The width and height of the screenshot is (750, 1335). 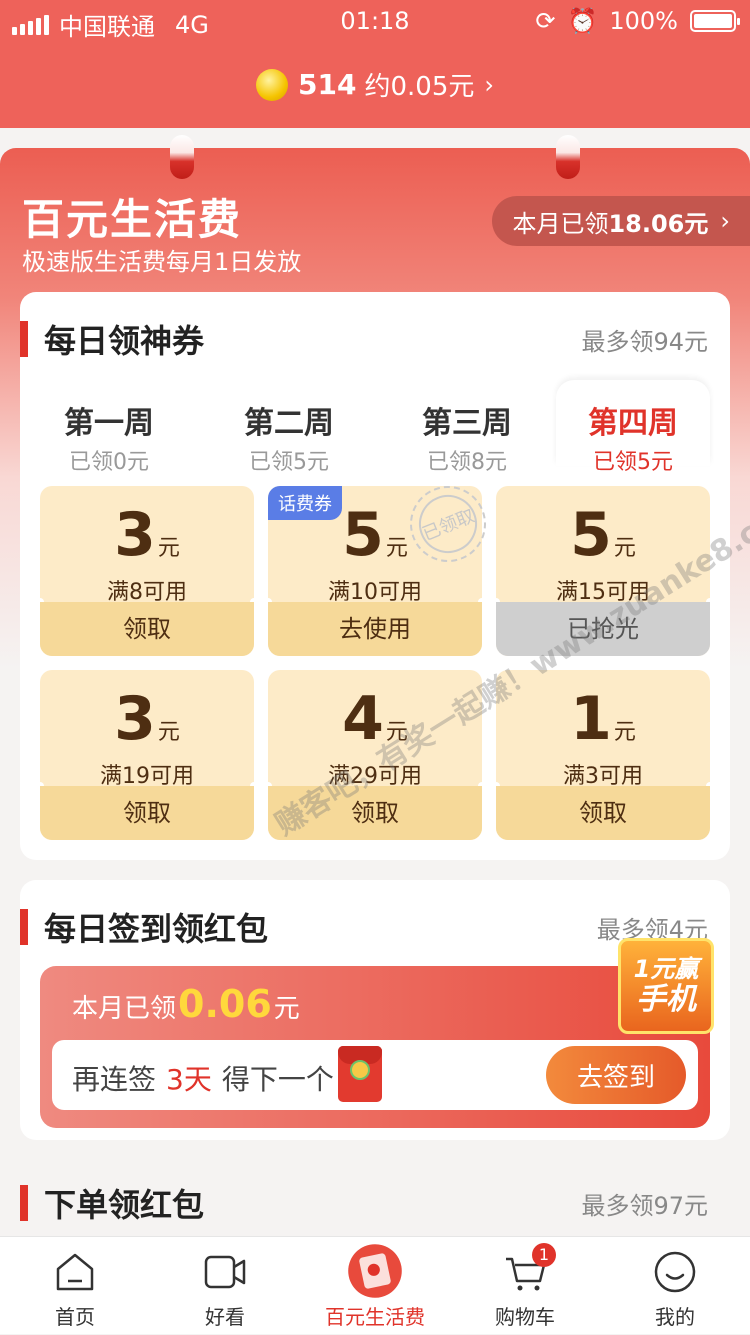 What do you see at coordinates (675, 1317) in the screenshot?
I see `tab-label: 我的` at bounding box center [675, 1317].